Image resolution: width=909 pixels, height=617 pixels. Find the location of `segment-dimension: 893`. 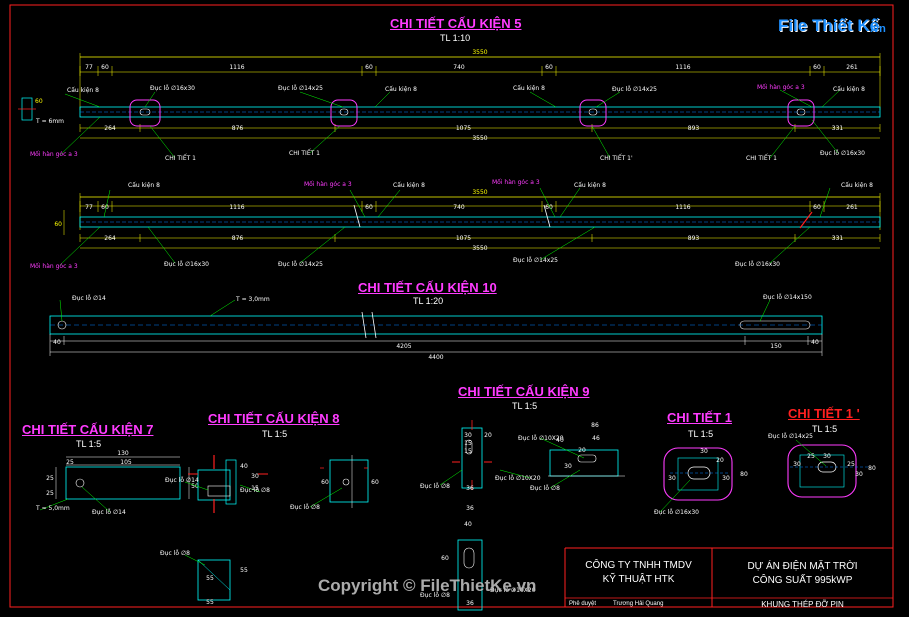

segment-dimension: 893 is located at coordinates (694, 128).